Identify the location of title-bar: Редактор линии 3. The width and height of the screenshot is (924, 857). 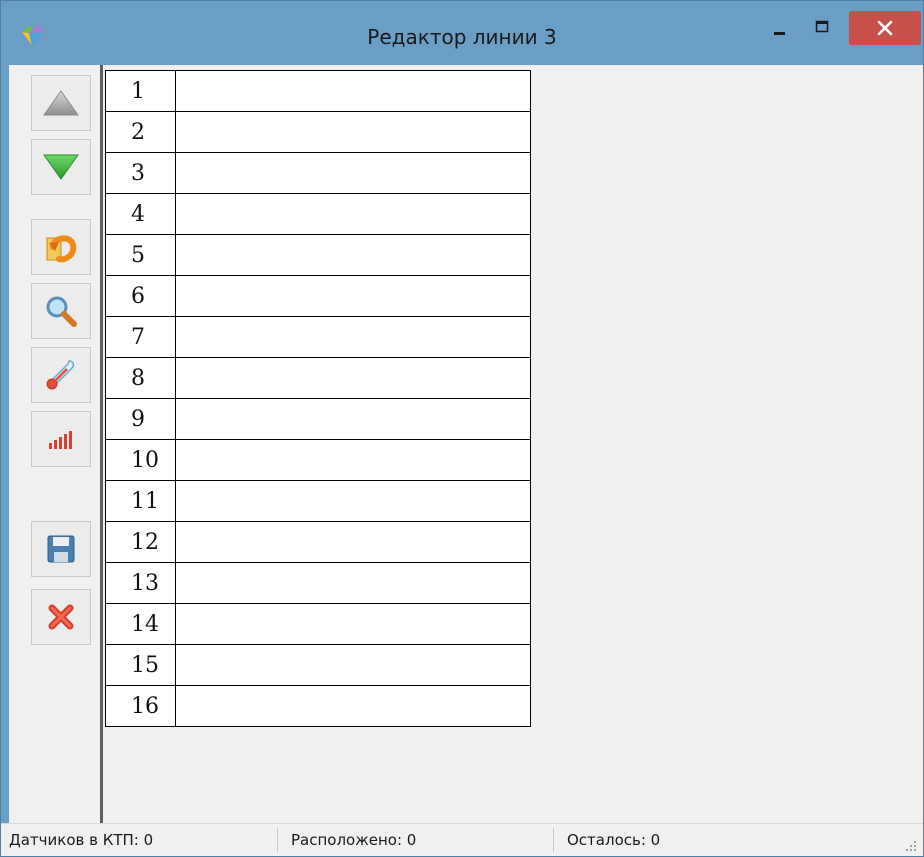
(462, 33).